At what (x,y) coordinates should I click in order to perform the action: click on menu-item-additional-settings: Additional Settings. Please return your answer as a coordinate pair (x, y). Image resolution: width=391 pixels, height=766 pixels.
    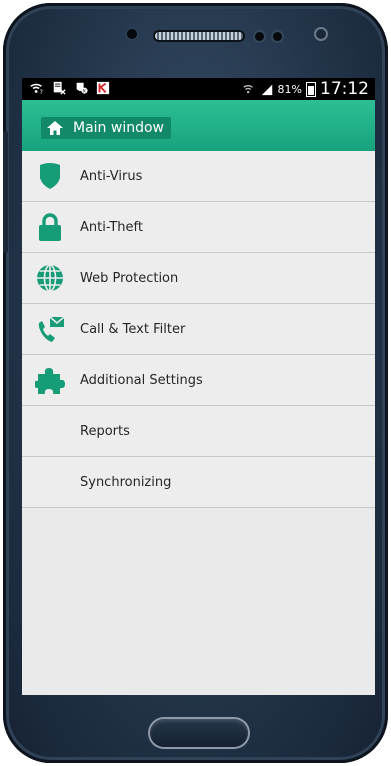
    Looking at the image, I should click on (198, 380).